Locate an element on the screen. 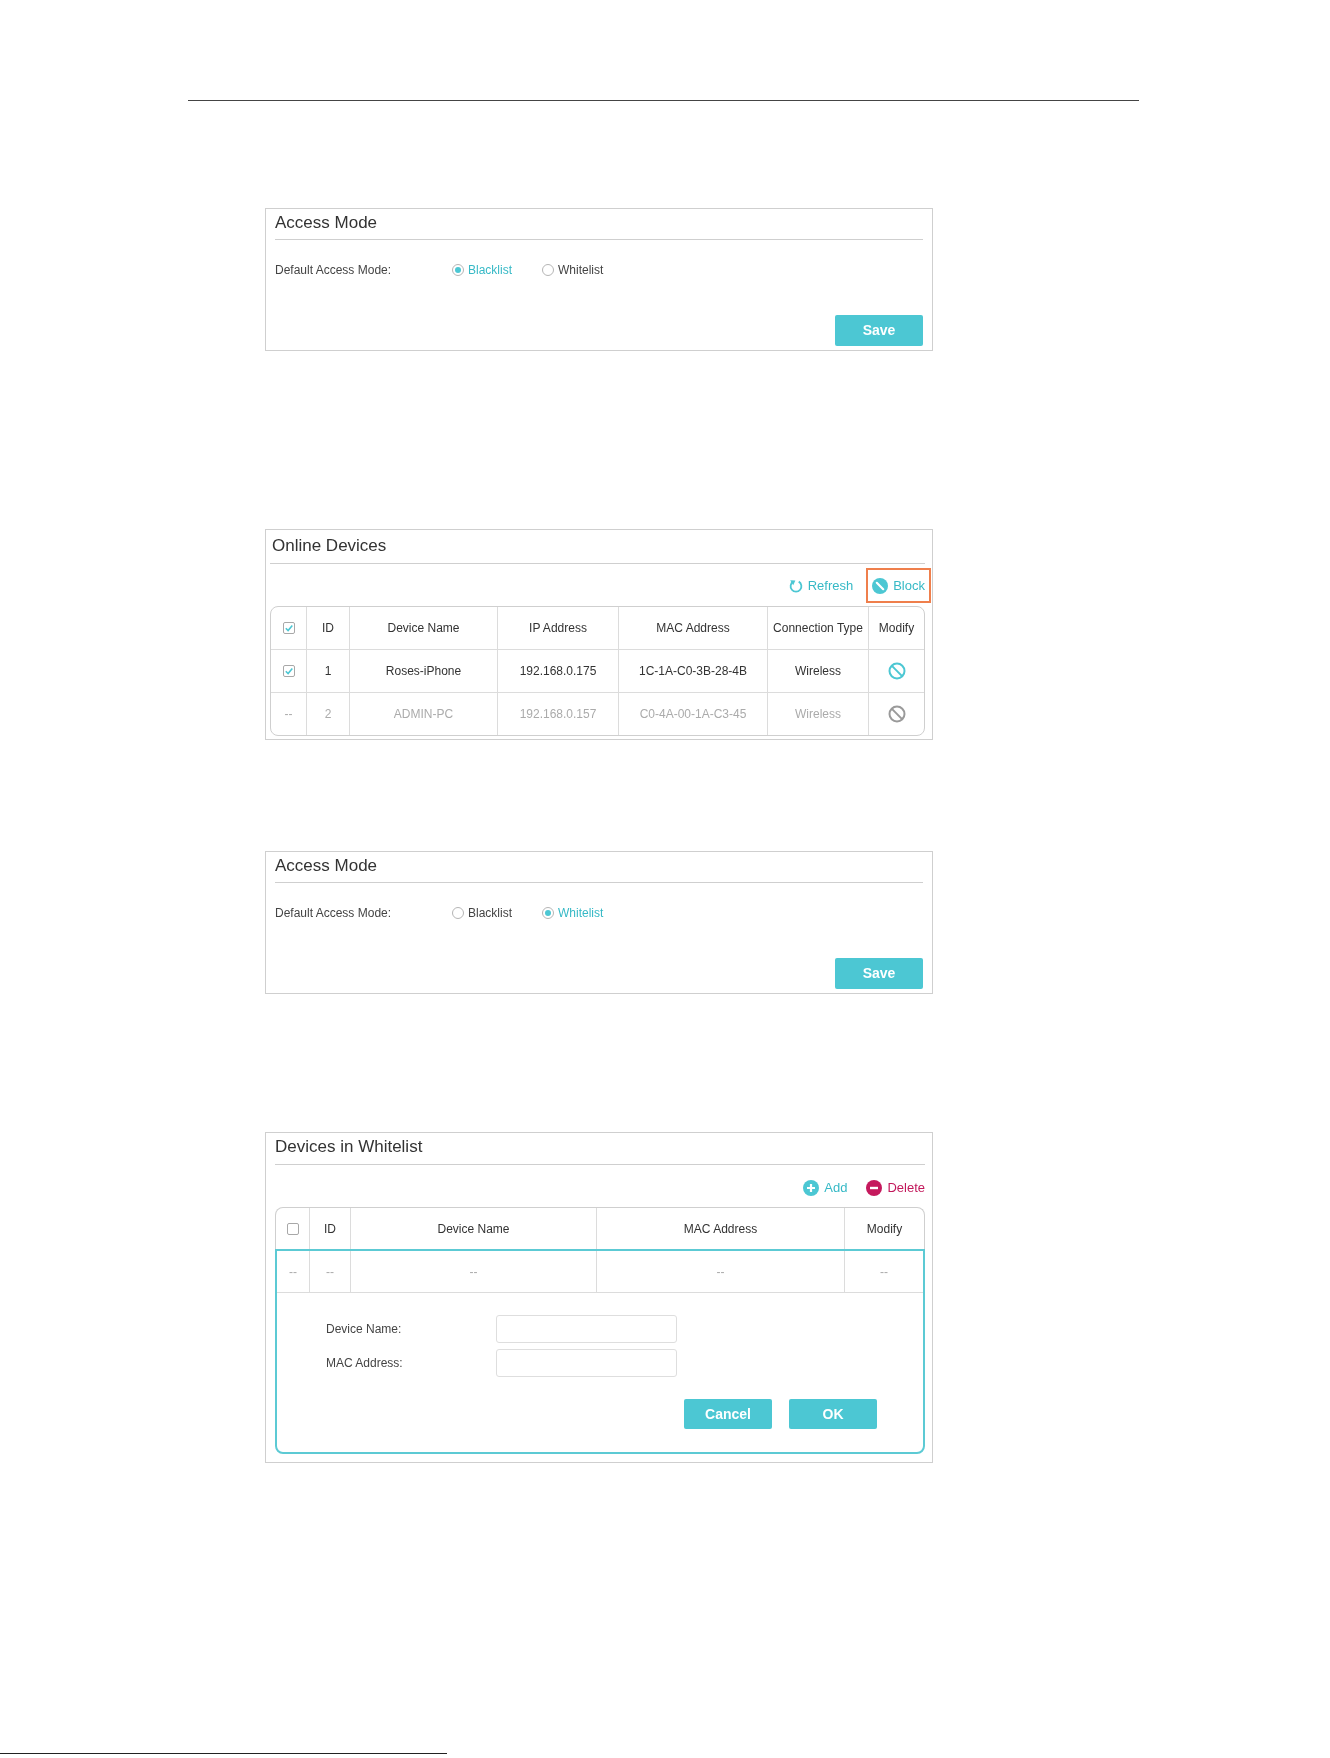  cancel-button: Cancel is located at coordinates (728, 1414).